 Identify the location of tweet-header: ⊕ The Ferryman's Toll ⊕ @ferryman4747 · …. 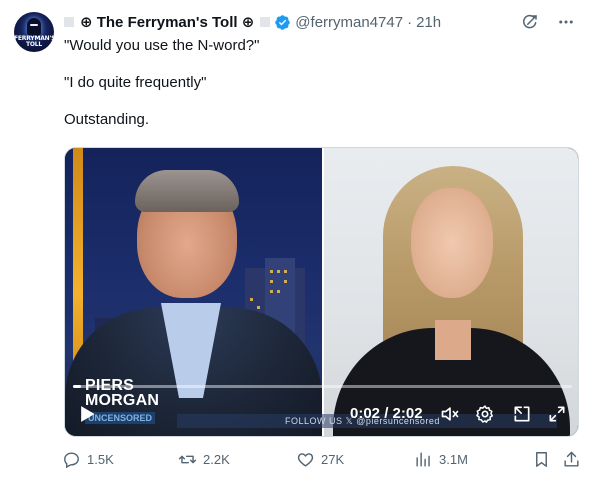
(252, 22).